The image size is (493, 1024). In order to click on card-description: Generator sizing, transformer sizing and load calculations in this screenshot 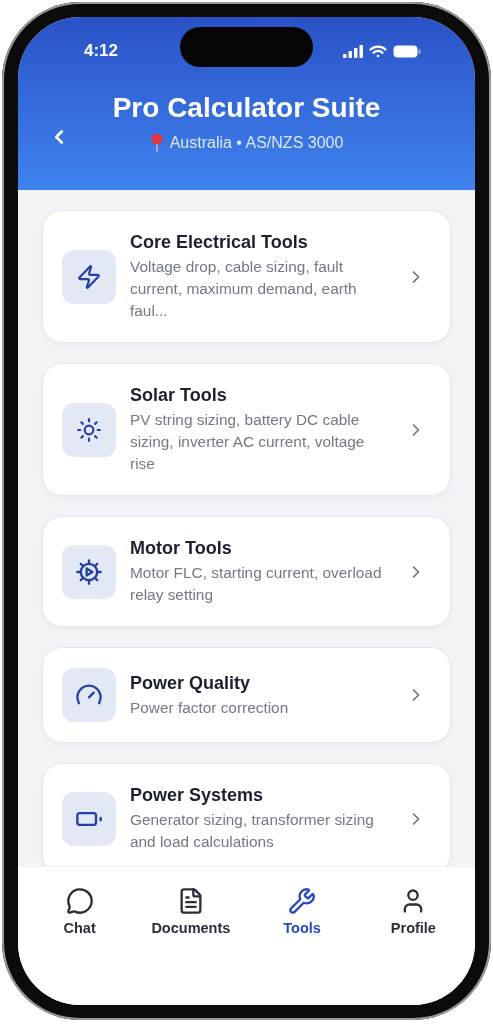, I will do `click(252, 831)`.